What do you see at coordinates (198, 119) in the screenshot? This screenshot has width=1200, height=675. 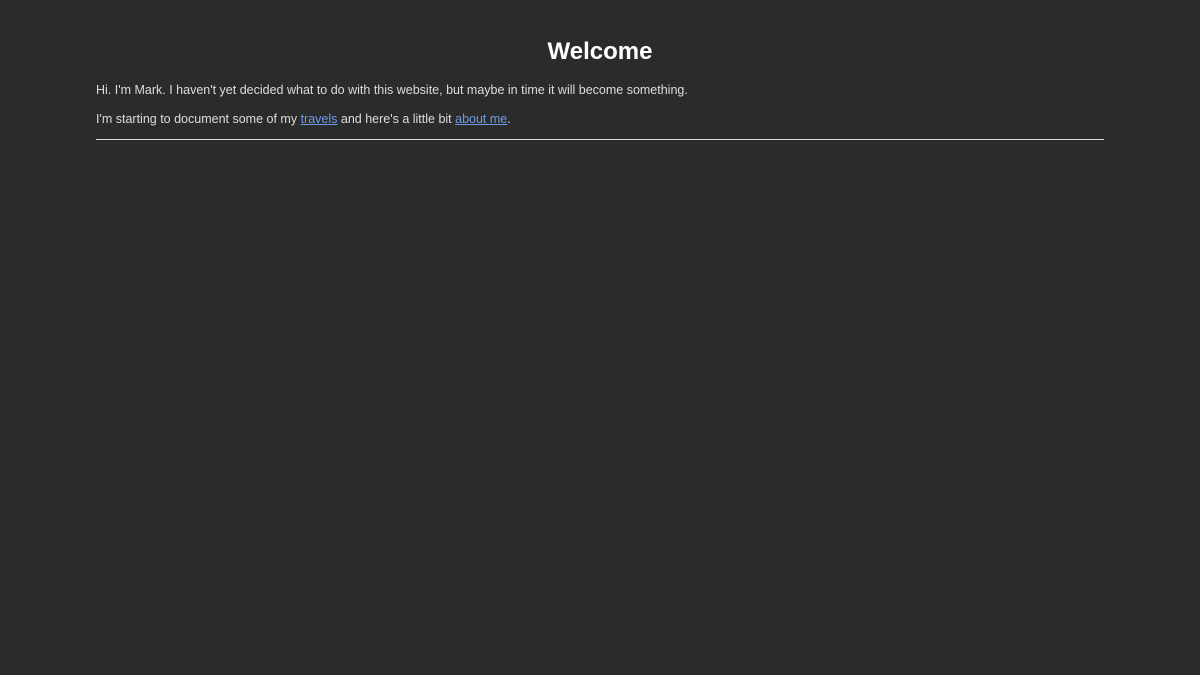 I see `links-text-before: I'm starting to document some of my` at bounding box center [198, 119].